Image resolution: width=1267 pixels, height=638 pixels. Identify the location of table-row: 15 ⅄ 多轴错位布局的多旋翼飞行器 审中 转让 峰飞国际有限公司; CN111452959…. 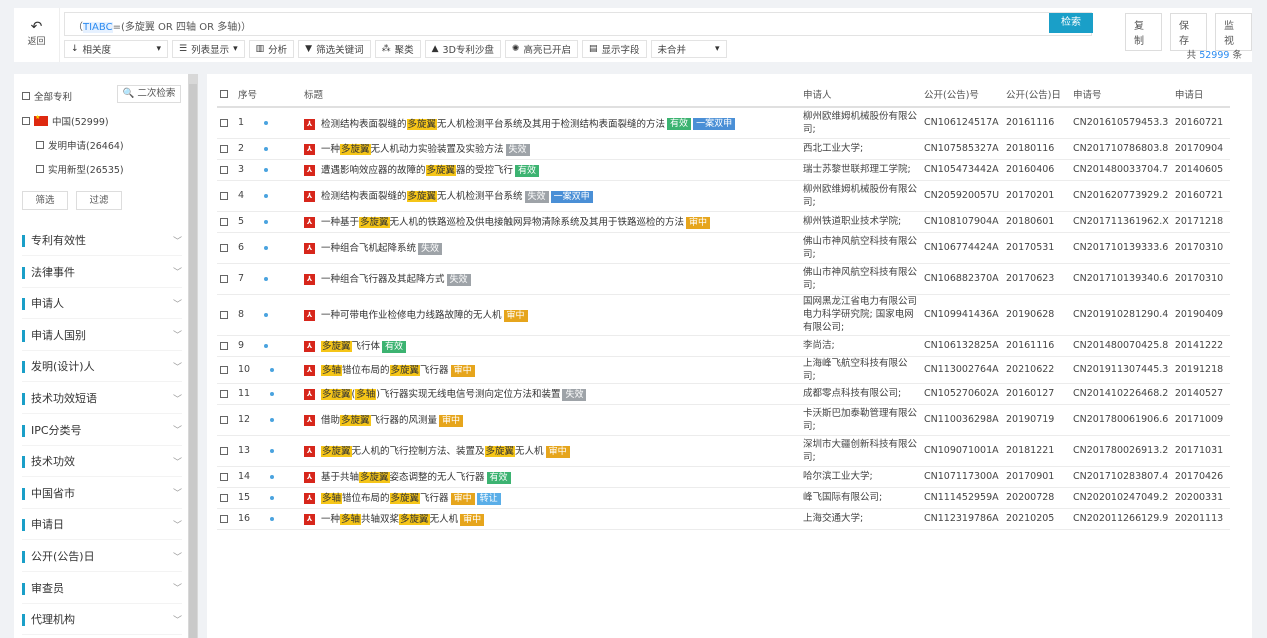
(723, 498).